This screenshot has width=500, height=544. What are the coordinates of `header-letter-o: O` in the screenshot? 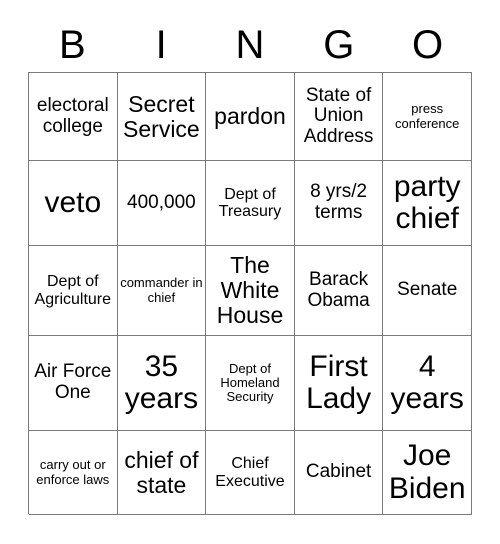 It's located at (428, 45).